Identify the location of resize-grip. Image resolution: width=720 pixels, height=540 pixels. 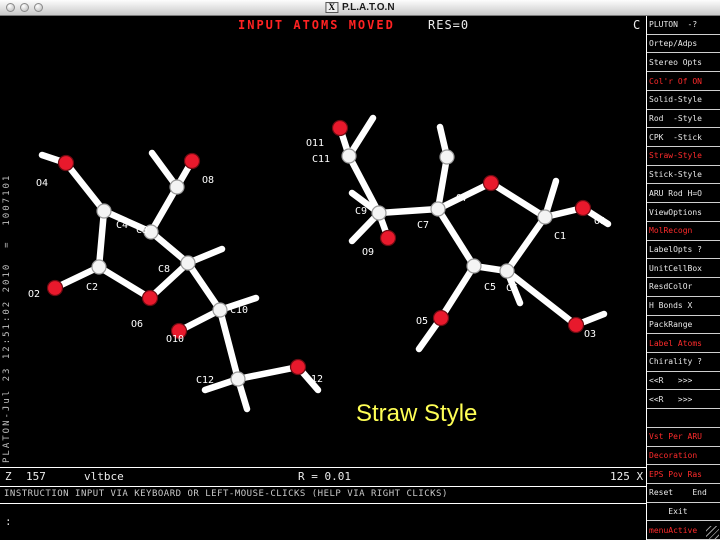
(712, 532).